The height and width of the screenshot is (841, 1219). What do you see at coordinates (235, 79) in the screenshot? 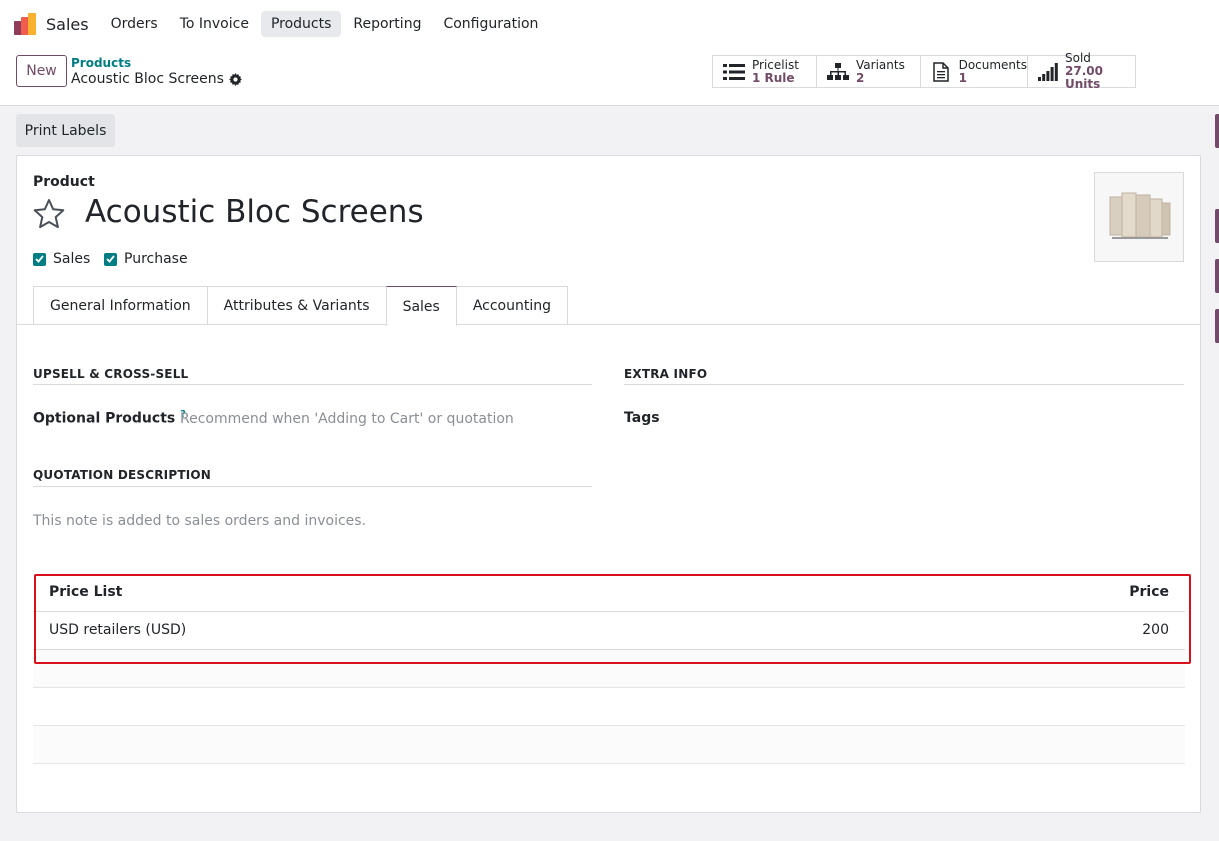
I see `gear-icon` at bounding box center [235, 79].